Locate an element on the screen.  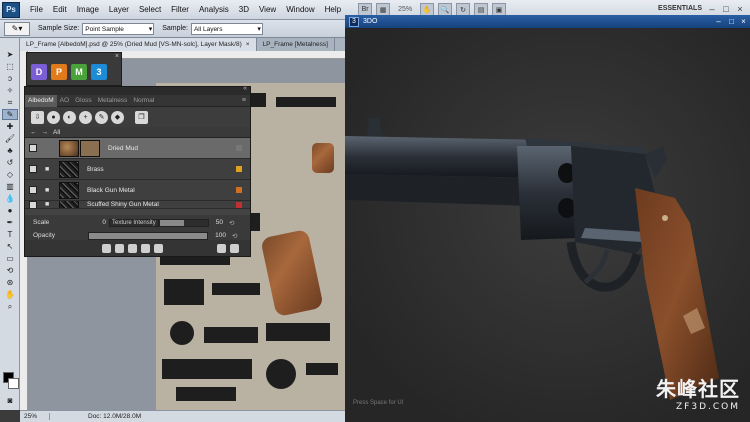
ndo-icon: P is located at coordinates (59, 72).